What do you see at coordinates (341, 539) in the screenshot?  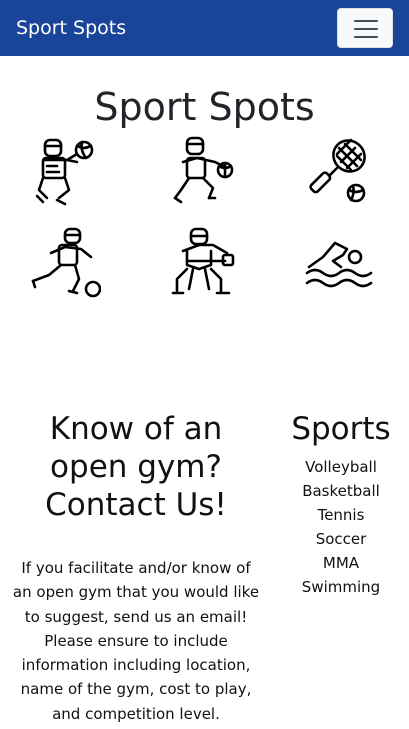 I see `sports-list-item: Soccer` at bounding box center [341, 539].